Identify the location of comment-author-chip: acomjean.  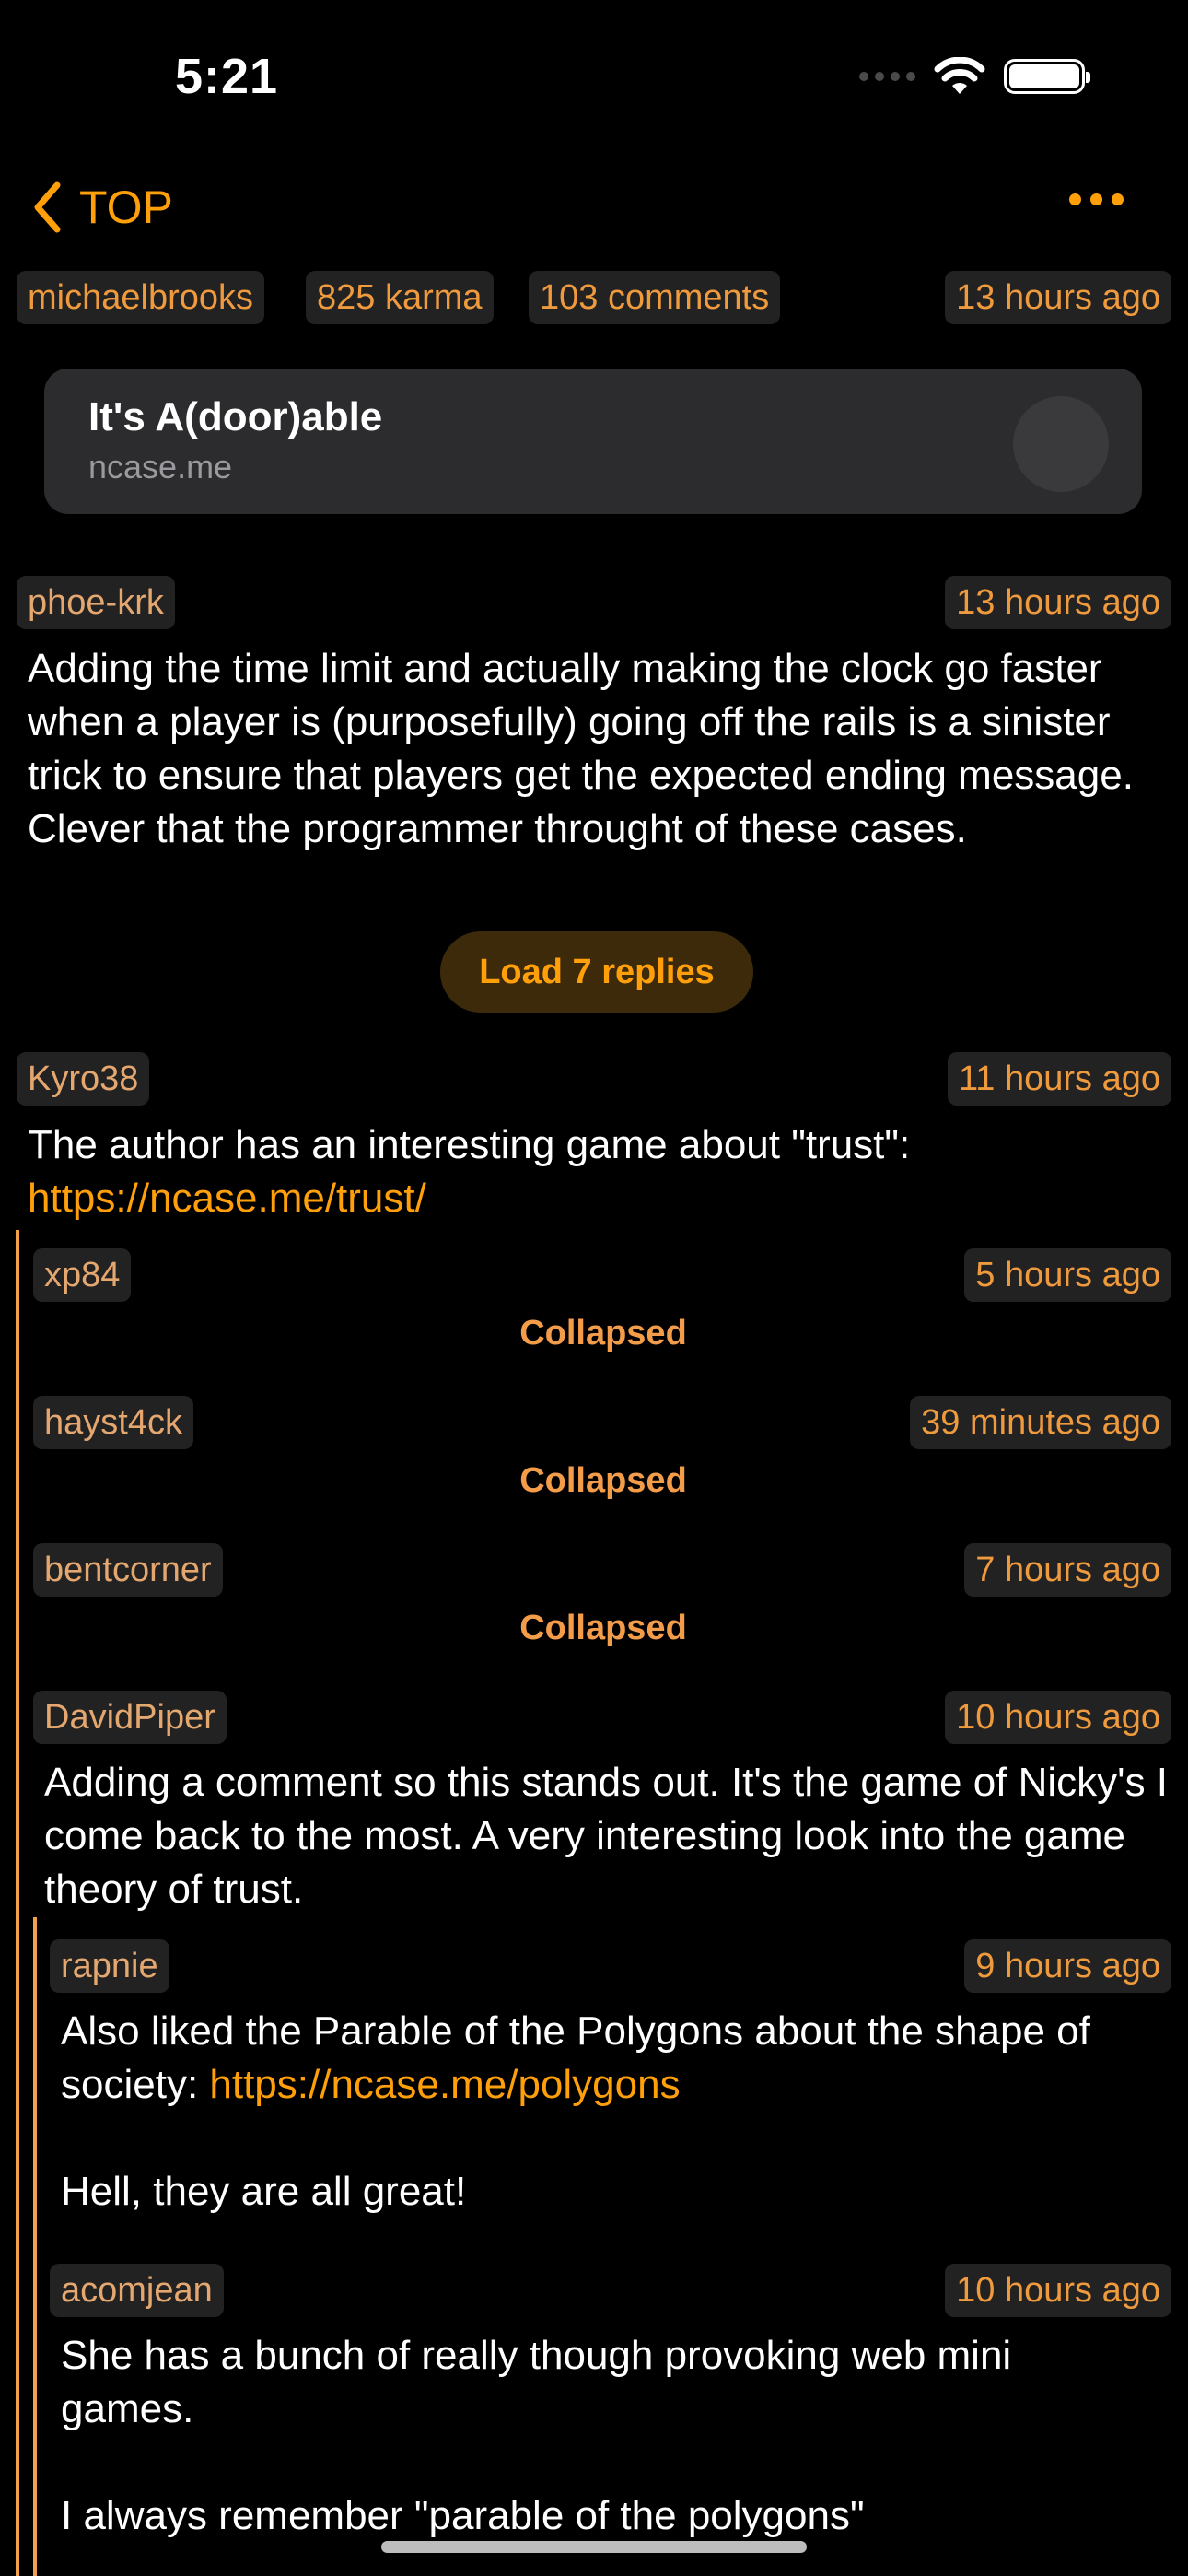
(137, 2290).